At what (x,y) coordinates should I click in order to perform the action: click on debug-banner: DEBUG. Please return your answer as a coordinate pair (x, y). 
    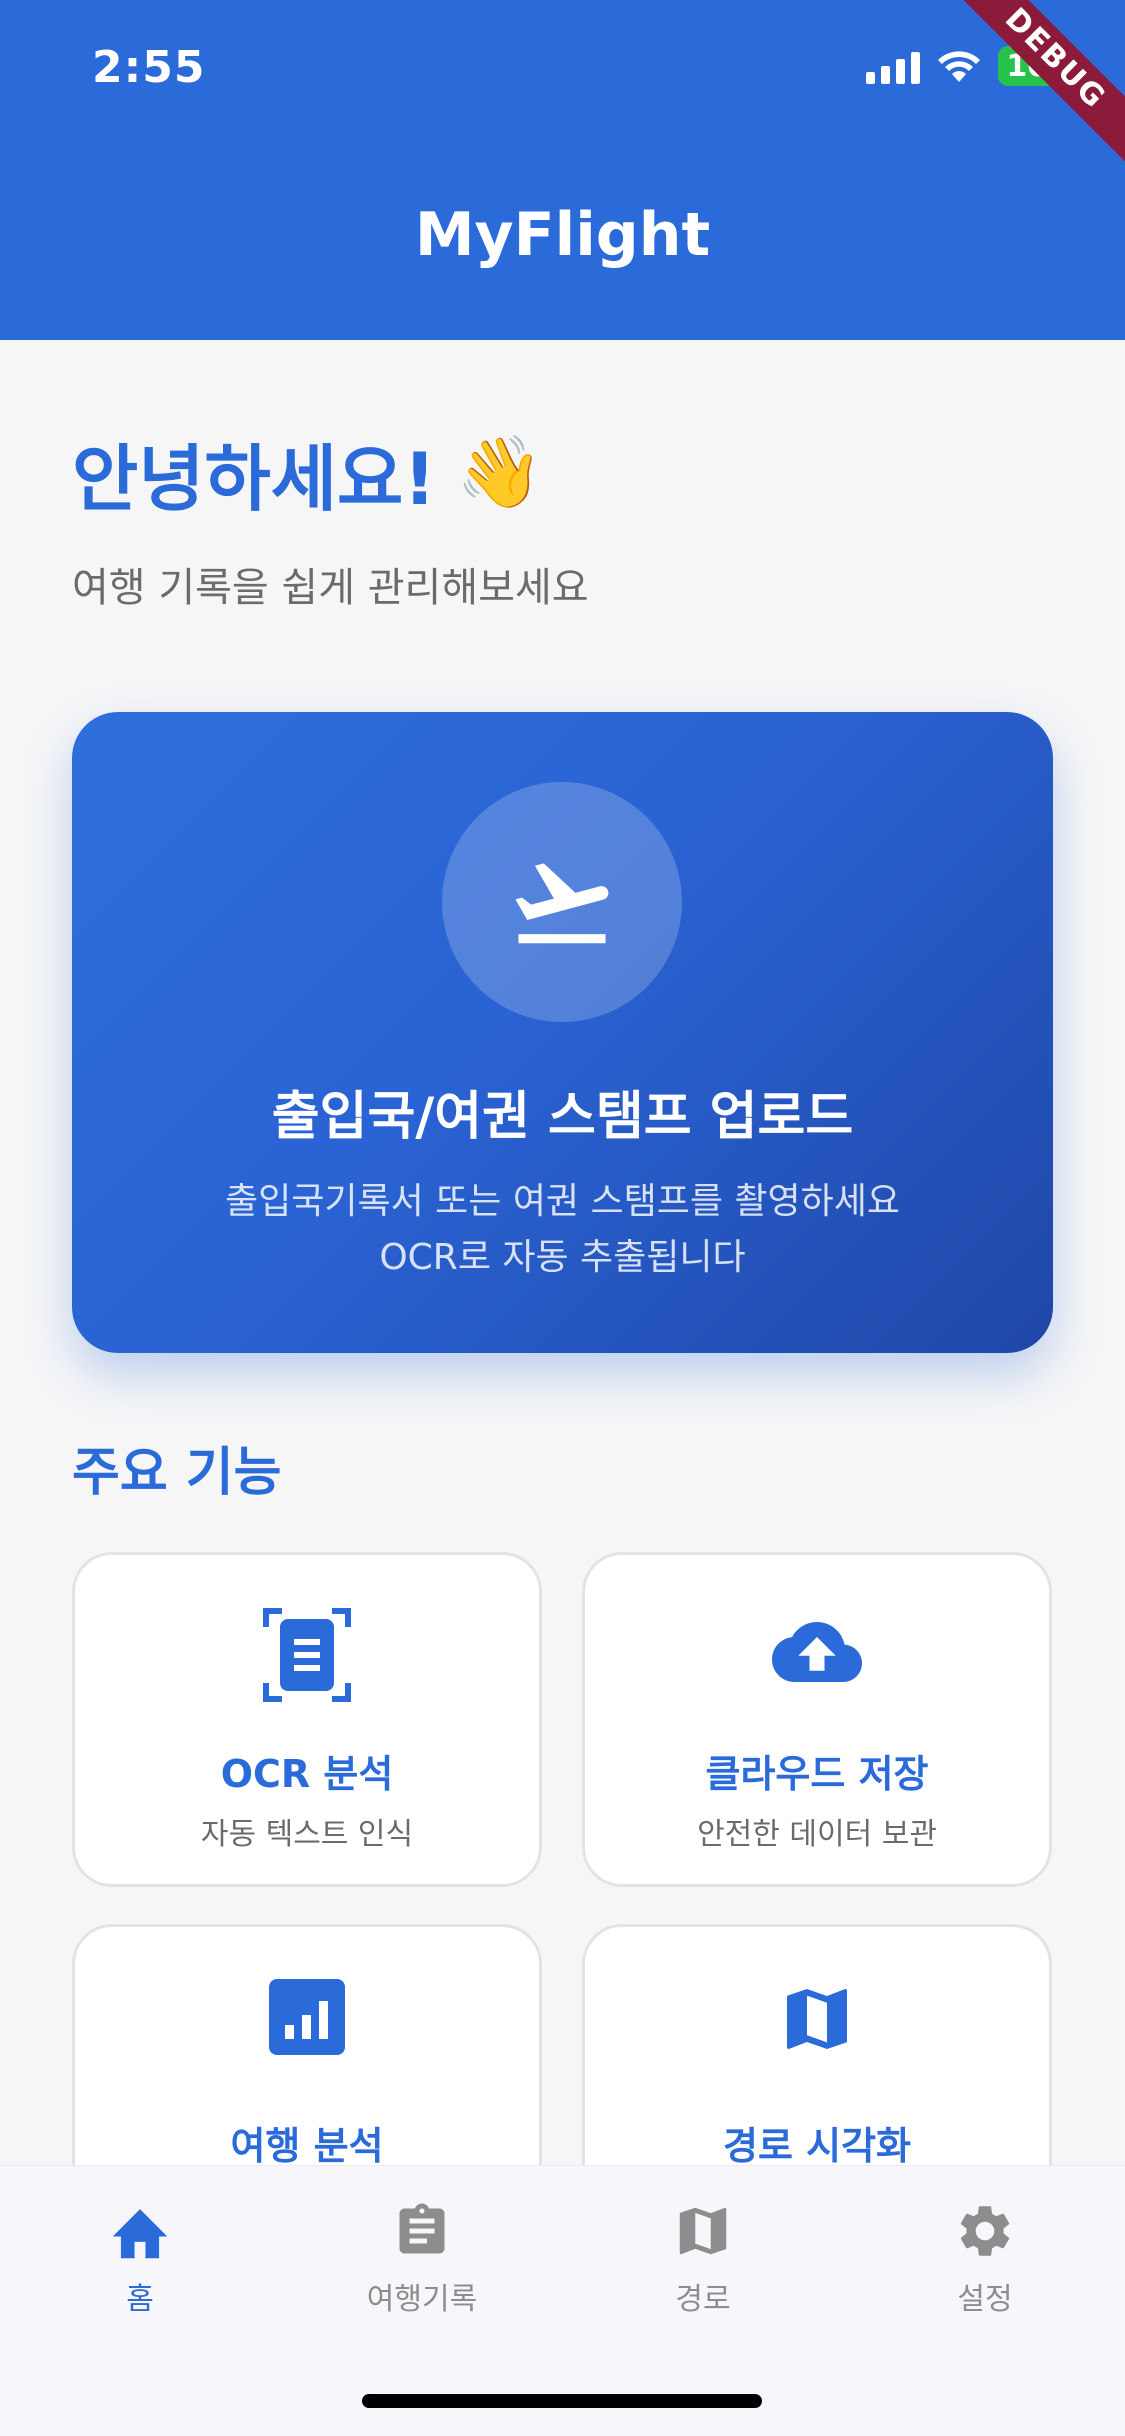
    Looking at the image, I should click on (1032, 87).